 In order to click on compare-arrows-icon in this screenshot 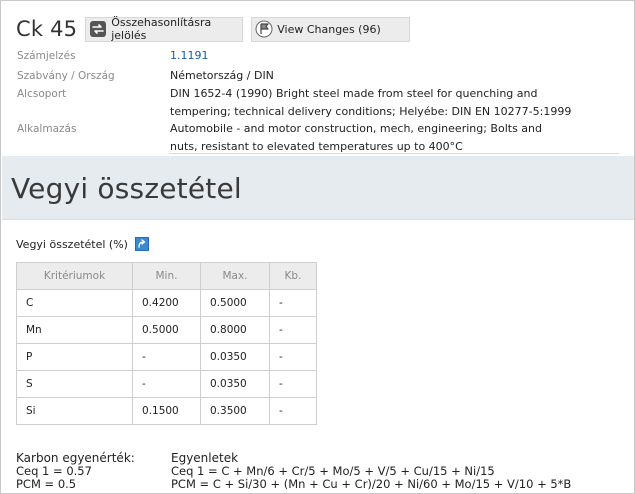, I will do `click(98, 29)`.